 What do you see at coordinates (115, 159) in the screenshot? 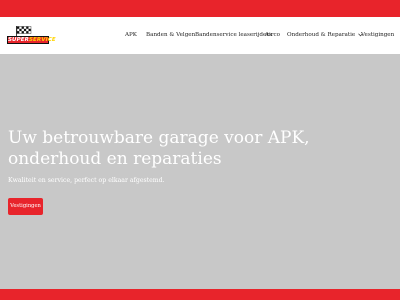
I see `hero-title-line-2: onderhoud en reparaties` at bounding box center [115, 159].